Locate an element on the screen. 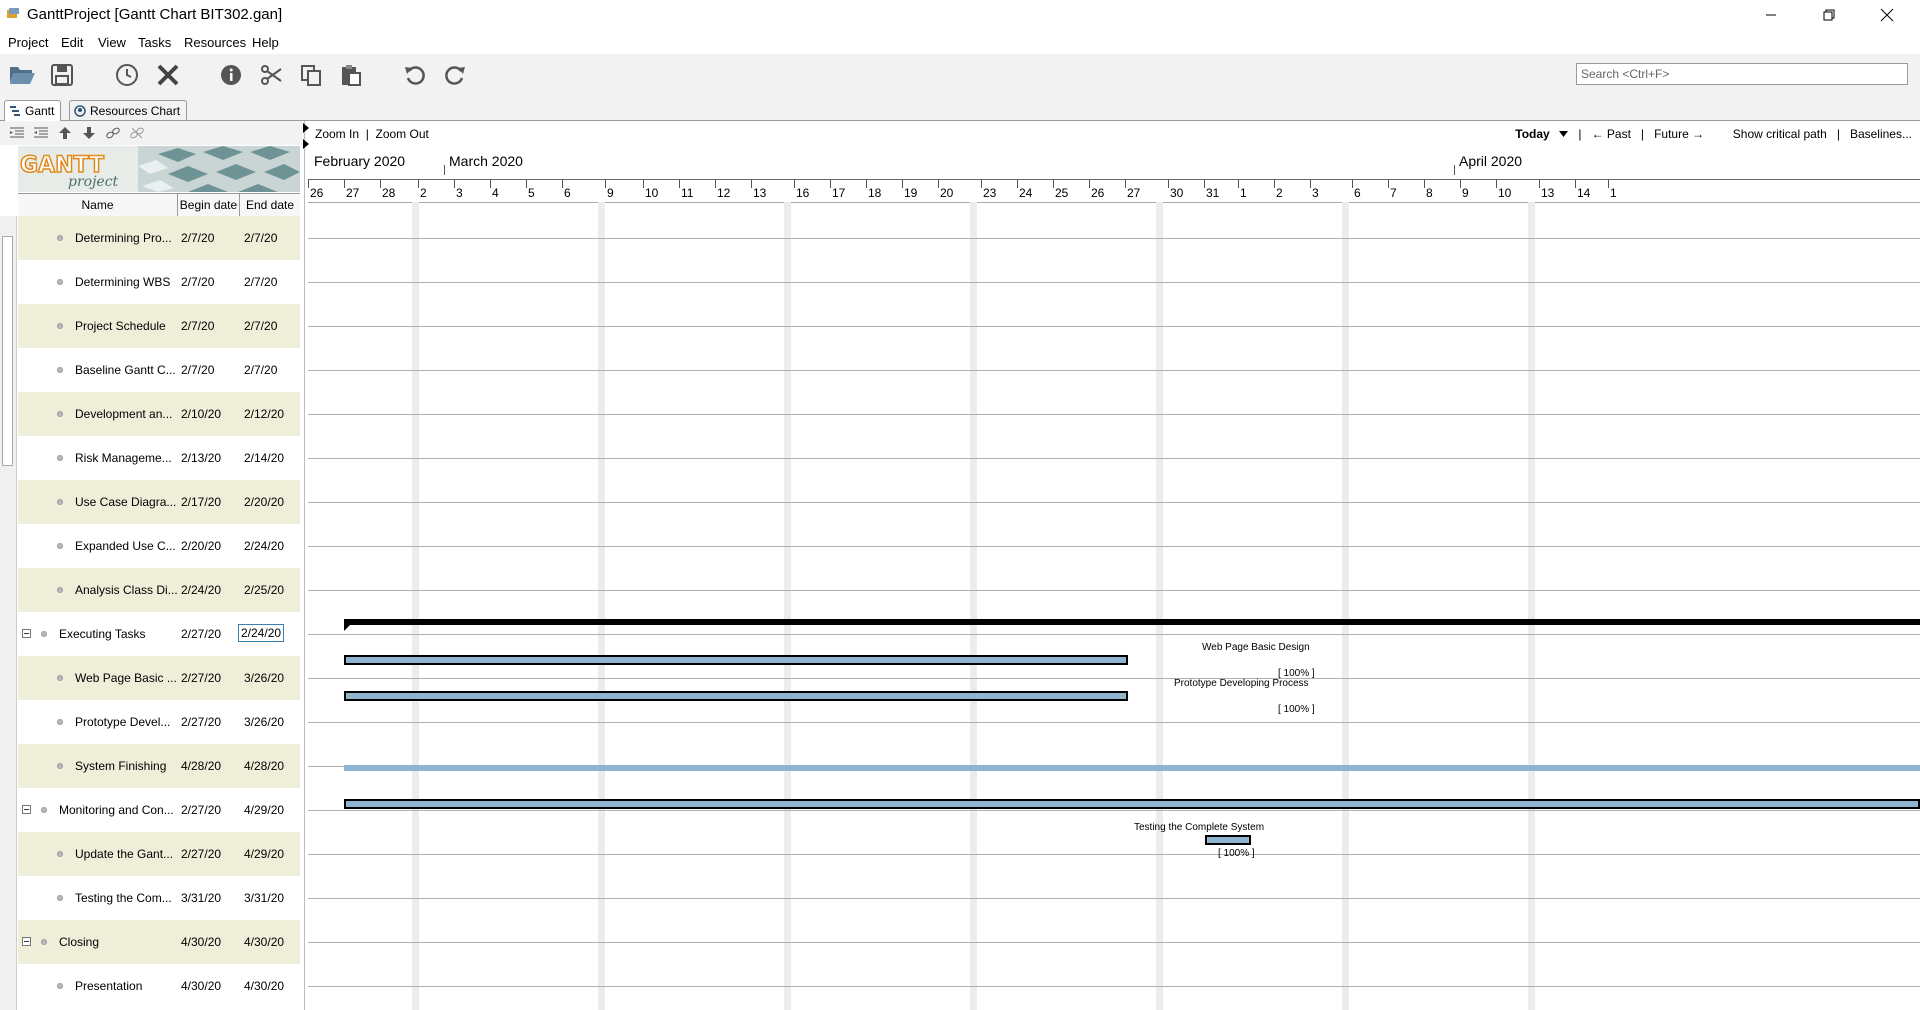  zoom-out-button: Zoom Out is located at coordinates (402, 134).